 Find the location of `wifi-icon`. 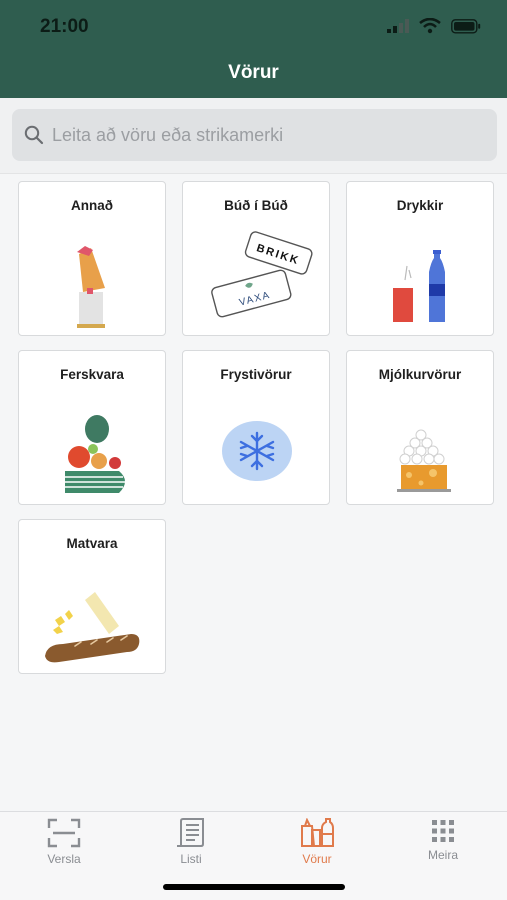

wifi-icon is located at coordinates (430, 26).